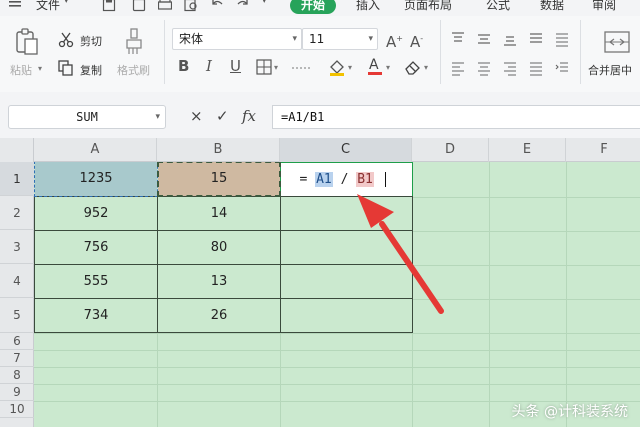 The image size is (640, 427). Describe the element at coordinates (569, 412) in the screenshot. I see `watermark: 头条 @计科装系统` at that location.